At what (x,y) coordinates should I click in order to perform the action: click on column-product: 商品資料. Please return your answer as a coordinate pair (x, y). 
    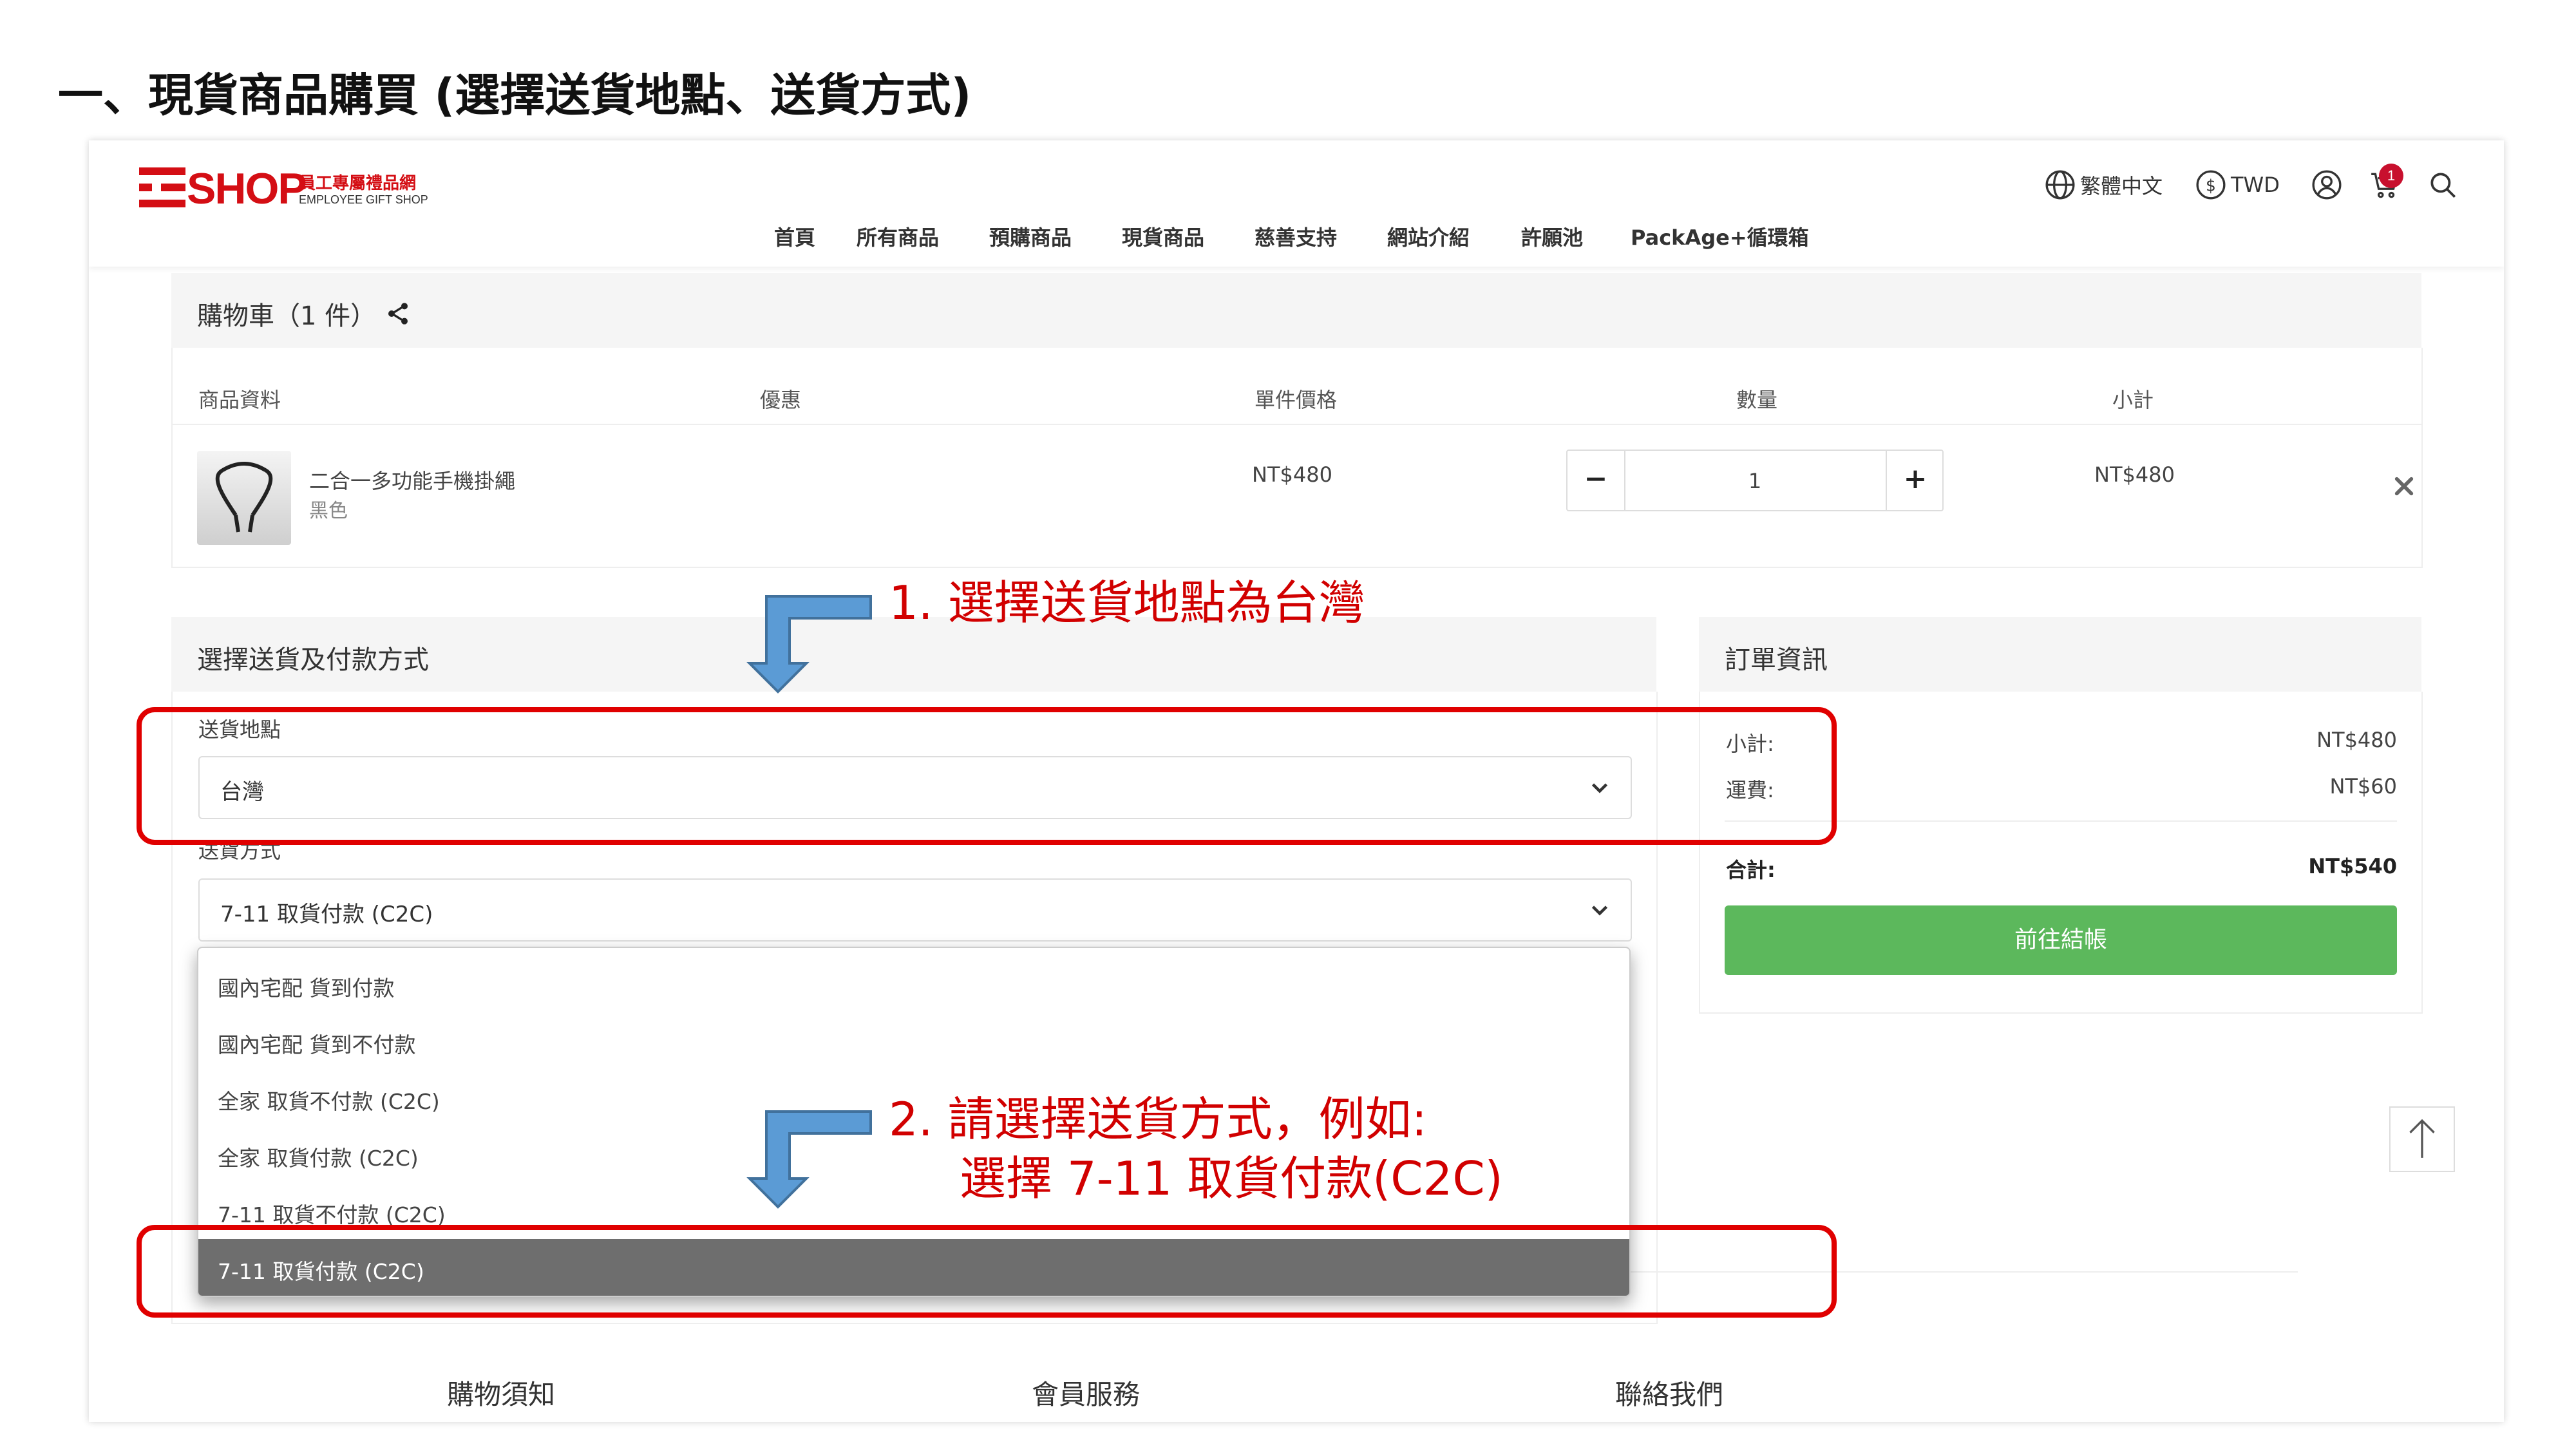
    Looking at the image, I should click on (240, 400).